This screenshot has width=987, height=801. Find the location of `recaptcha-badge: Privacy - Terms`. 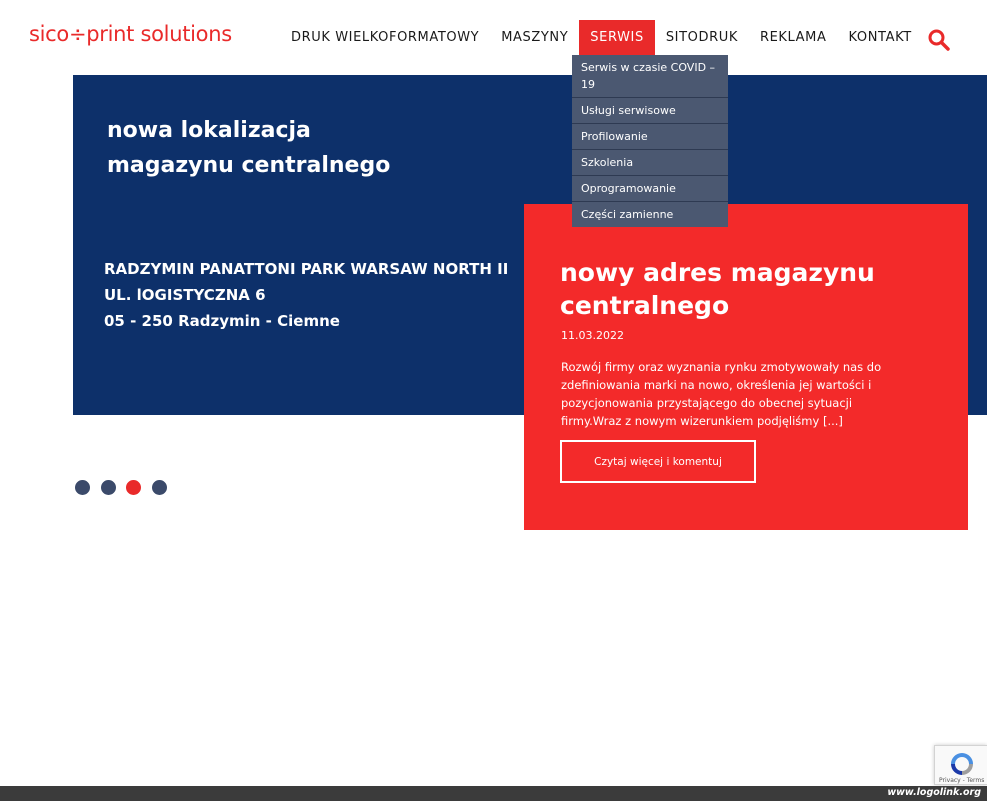

recaptcha-badge: Privacy - Terms is located at coordinates (960, 765).